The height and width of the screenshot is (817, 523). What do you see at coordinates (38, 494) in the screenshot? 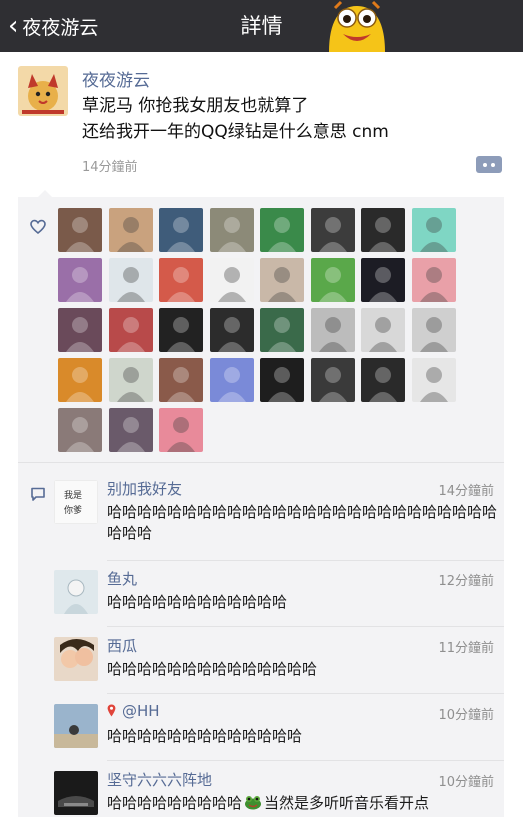
I see `comment-bubble-icon` at bounding box center [38, 494].